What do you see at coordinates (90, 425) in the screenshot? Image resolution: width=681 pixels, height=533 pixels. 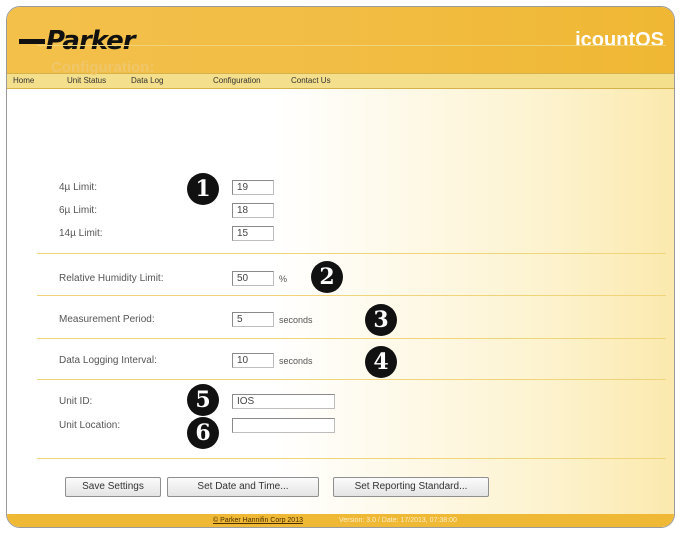 I see `unit-location-label: Unit Location:` at bounding box center [90, 425].